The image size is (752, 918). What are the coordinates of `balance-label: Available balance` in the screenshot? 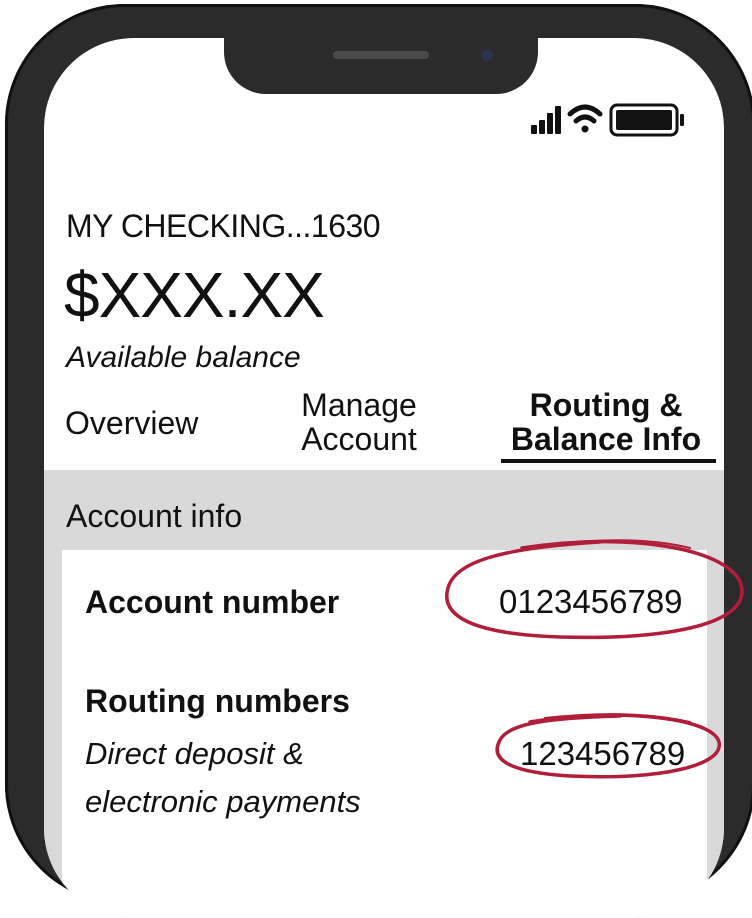 It's located at (183, 357).